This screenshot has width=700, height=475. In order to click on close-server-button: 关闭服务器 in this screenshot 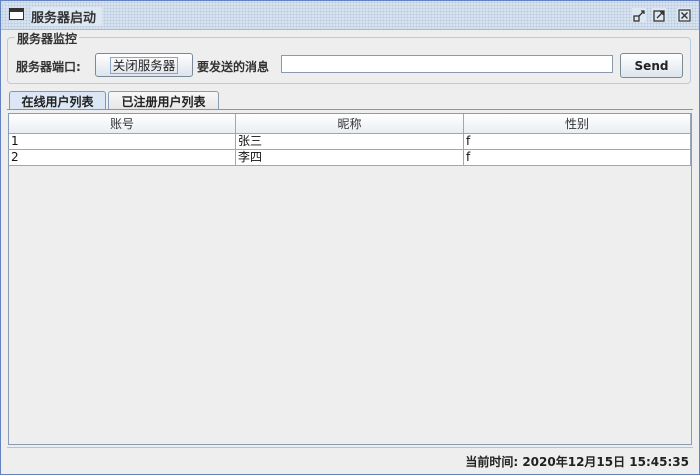, I will do `click(144, 65)`.